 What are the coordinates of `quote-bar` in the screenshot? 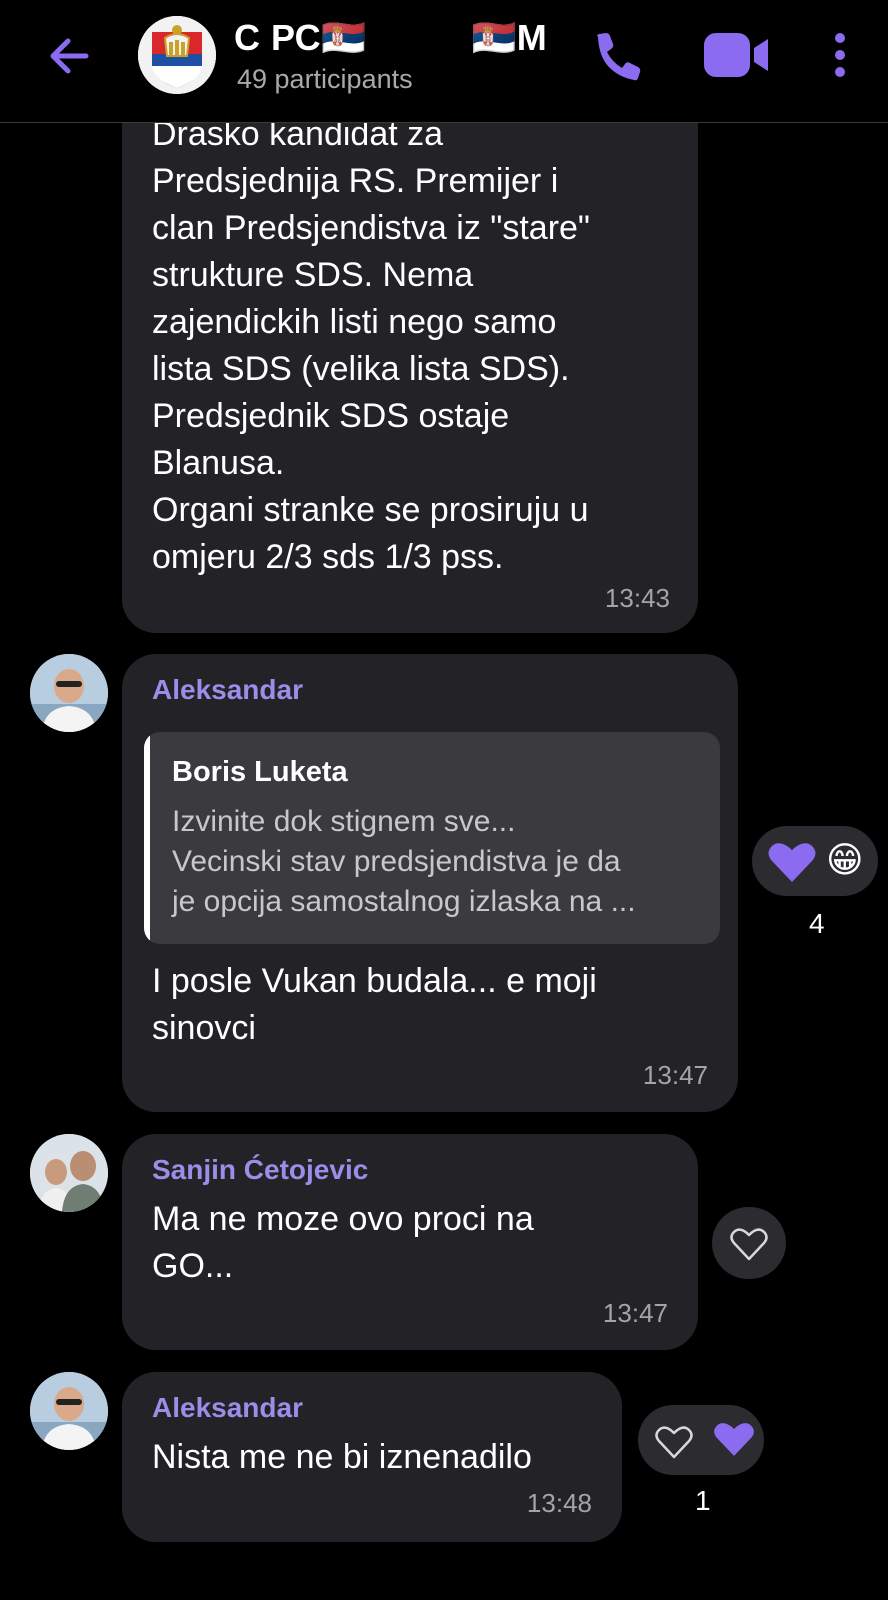 It's located at (147, 838).